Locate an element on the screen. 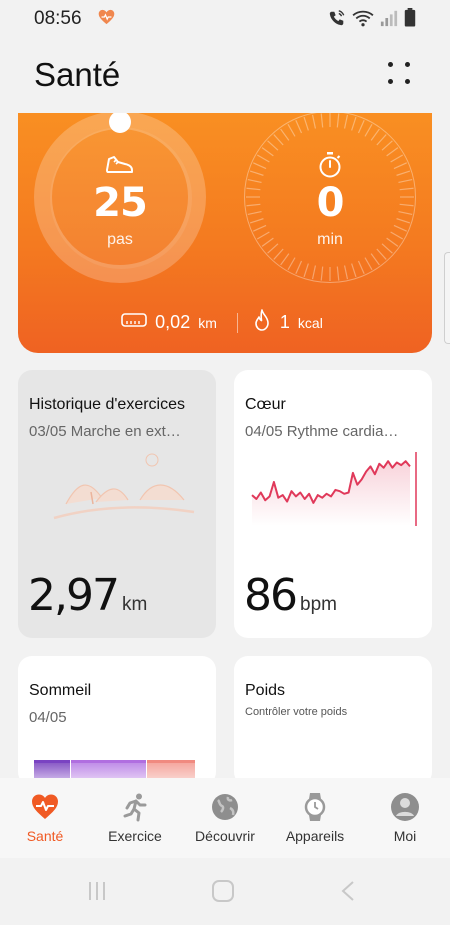 The height and width of the screenshot is (925, 450). summary-divider is located at coordinates (237, 322).